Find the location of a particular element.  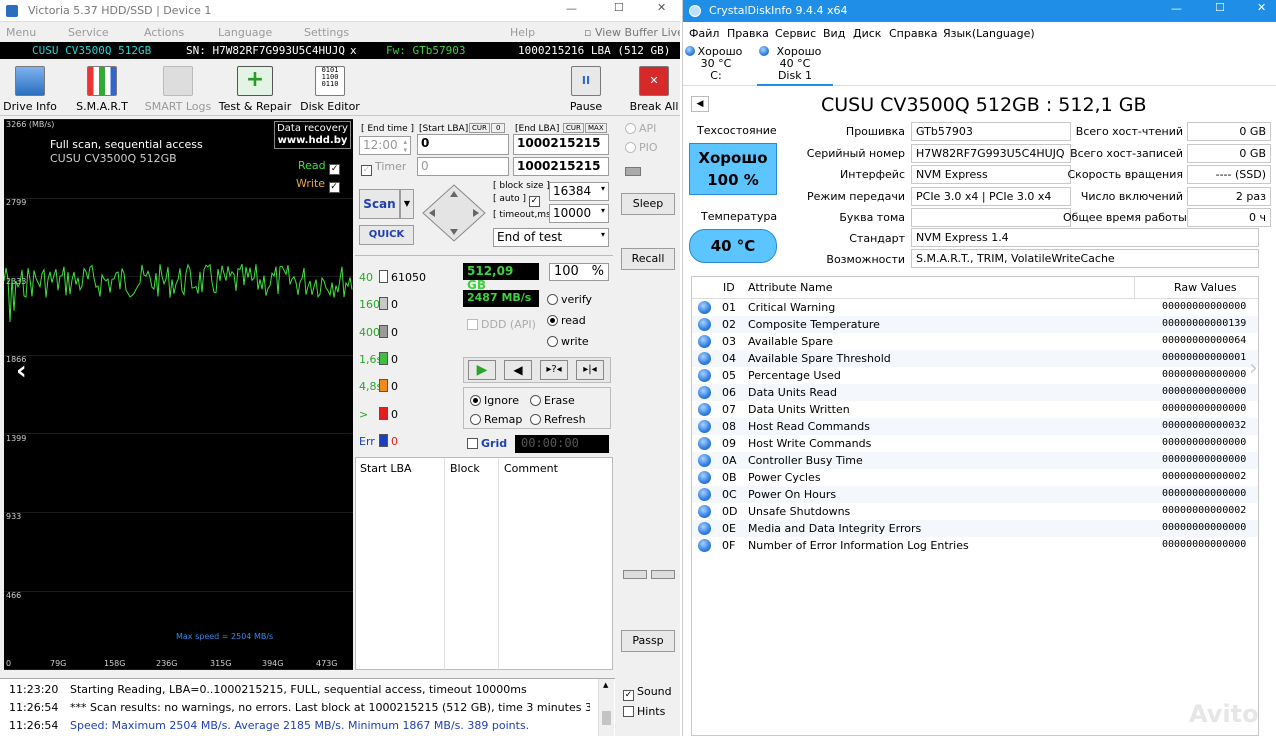

end-time-field: 12:00 ▴ ▾ is located at coordinates (385, 145).